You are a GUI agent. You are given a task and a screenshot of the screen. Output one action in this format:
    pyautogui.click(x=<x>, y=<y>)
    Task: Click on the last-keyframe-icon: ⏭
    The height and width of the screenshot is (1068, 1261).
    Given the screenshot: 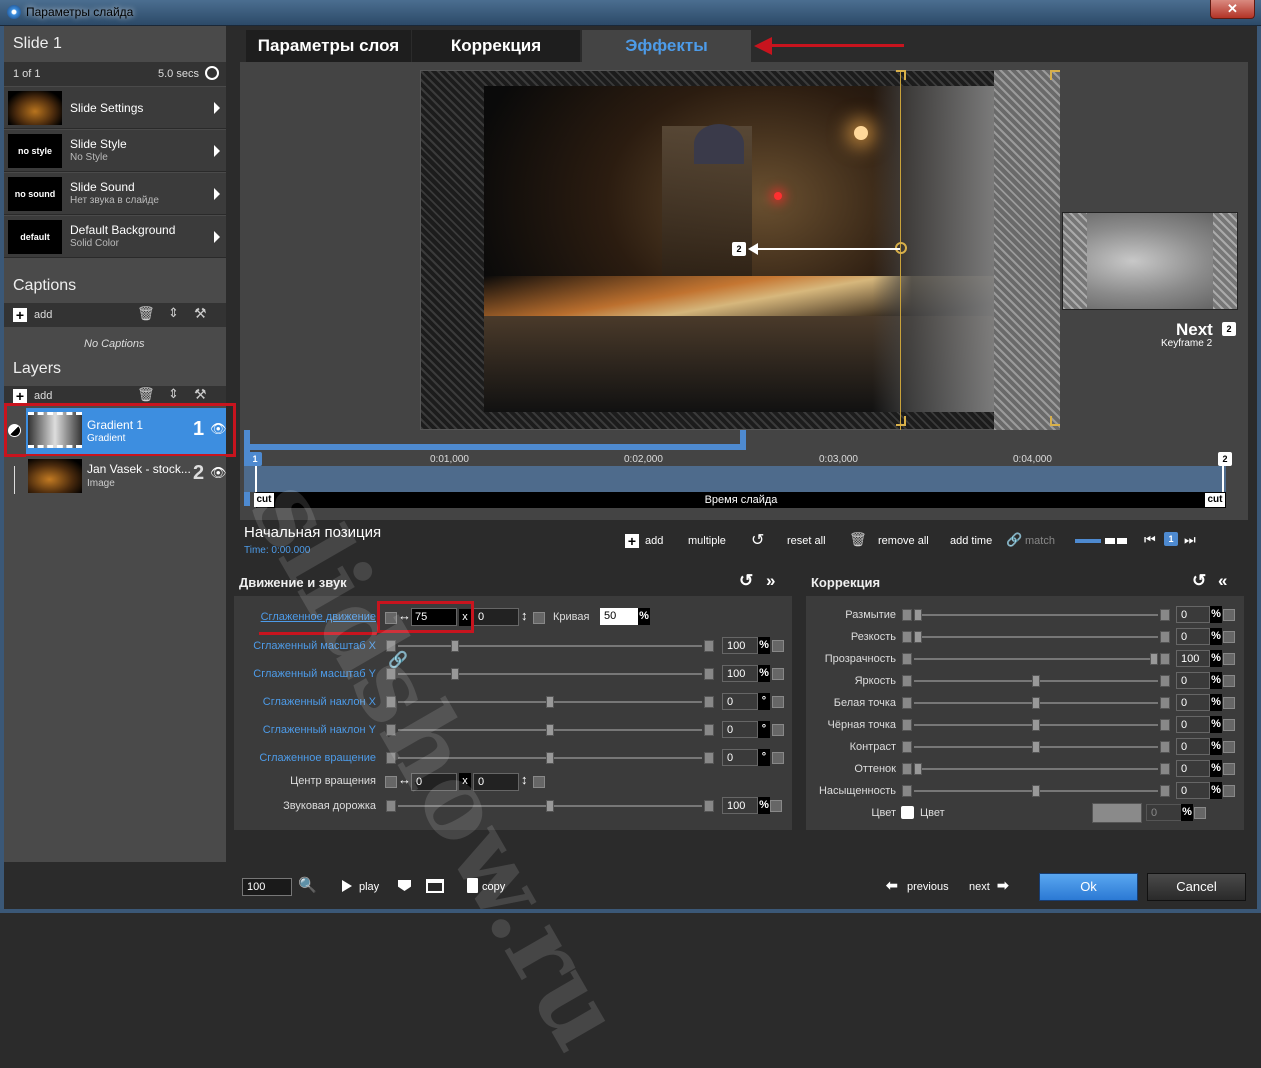 What is the action you would take?
    pyautogui.click(x=1190, y=540)
    